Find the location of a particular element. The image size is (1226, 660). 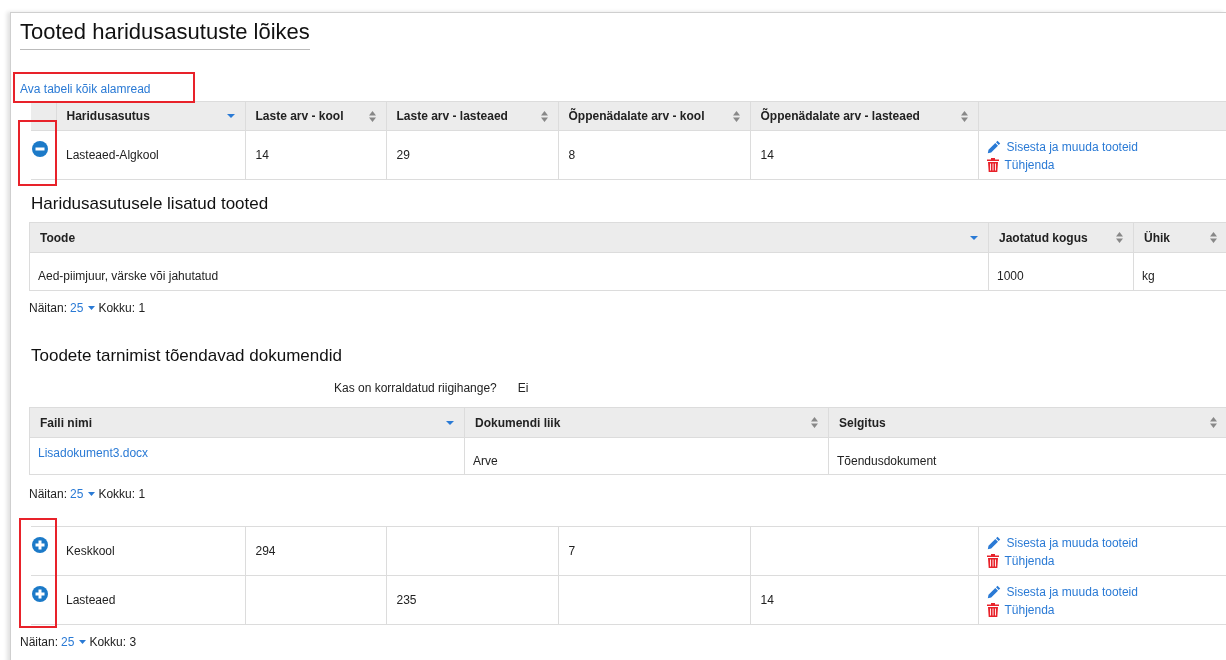

table-cell: Keskkool is located at coordinates (90, 551).